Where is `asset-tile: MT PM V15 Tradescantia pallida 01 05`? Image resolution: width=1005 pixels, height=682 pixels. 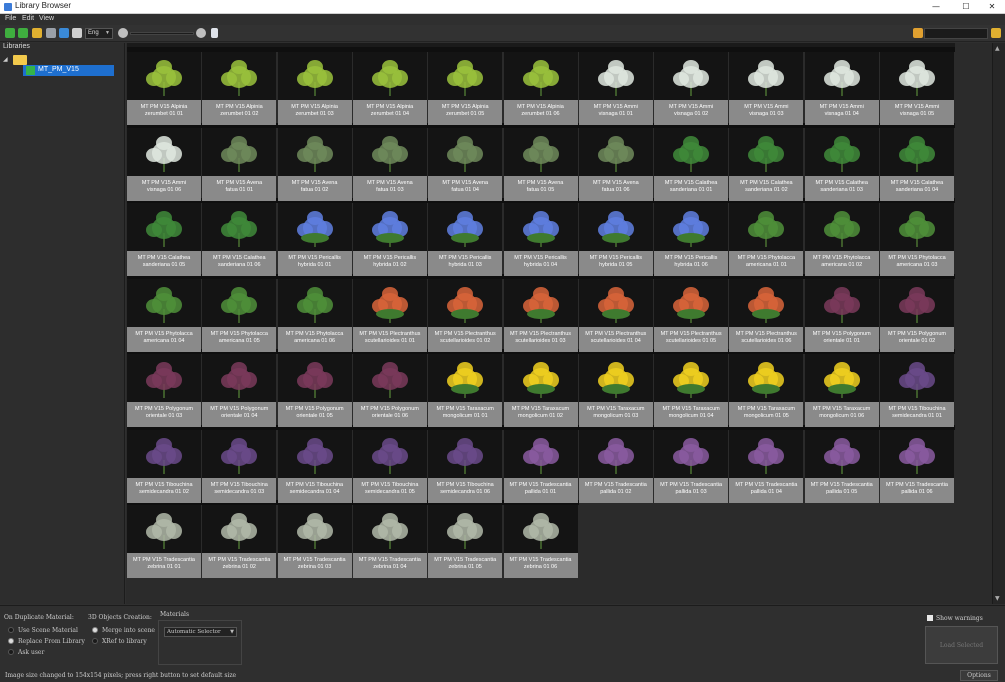 asset-tile: MT PM V15 Tradescantia pallida 01 05 is located at coordinates (841, 466).